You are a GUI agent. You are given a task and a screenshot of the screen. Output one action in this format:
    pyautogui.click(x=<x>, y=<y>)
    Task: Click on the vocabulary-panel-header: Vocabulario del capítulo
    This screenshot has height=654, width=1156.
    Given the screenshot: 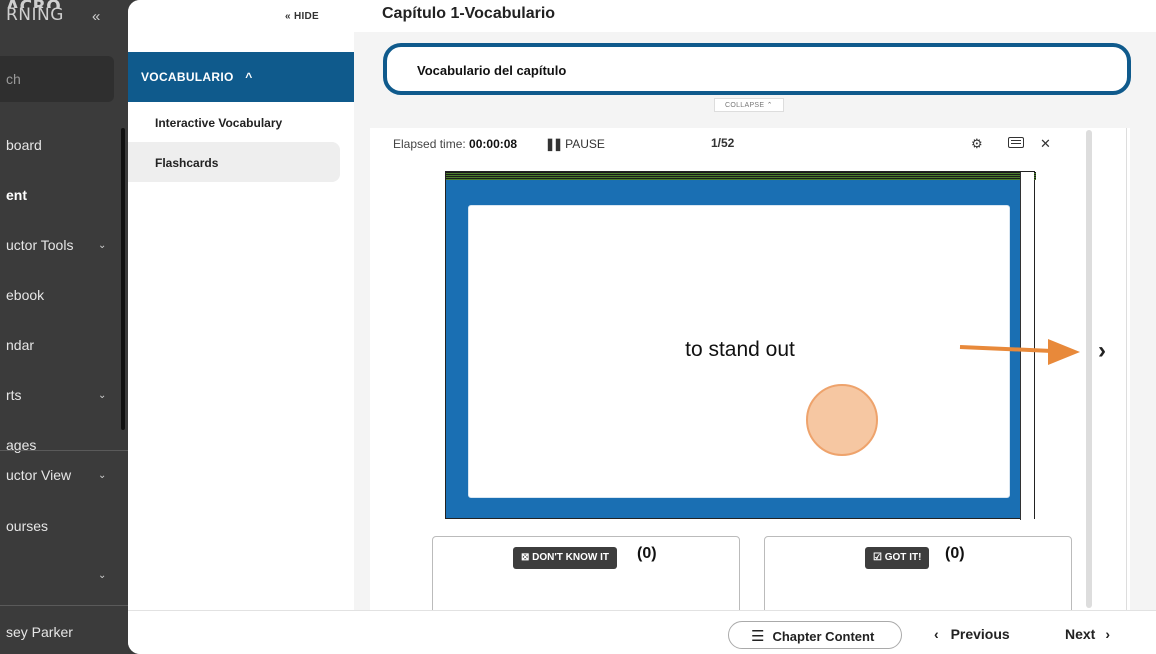 What is the action you would take?
    pyautogui.click(x=757, y=69)
    